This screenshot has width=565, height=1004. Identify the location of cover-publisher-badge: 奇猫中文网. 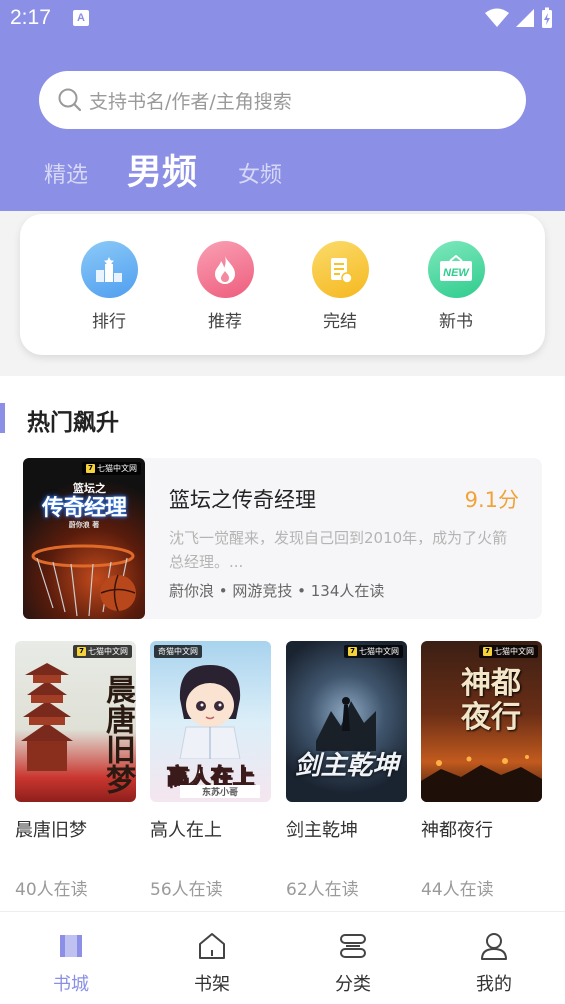
(178, 651).